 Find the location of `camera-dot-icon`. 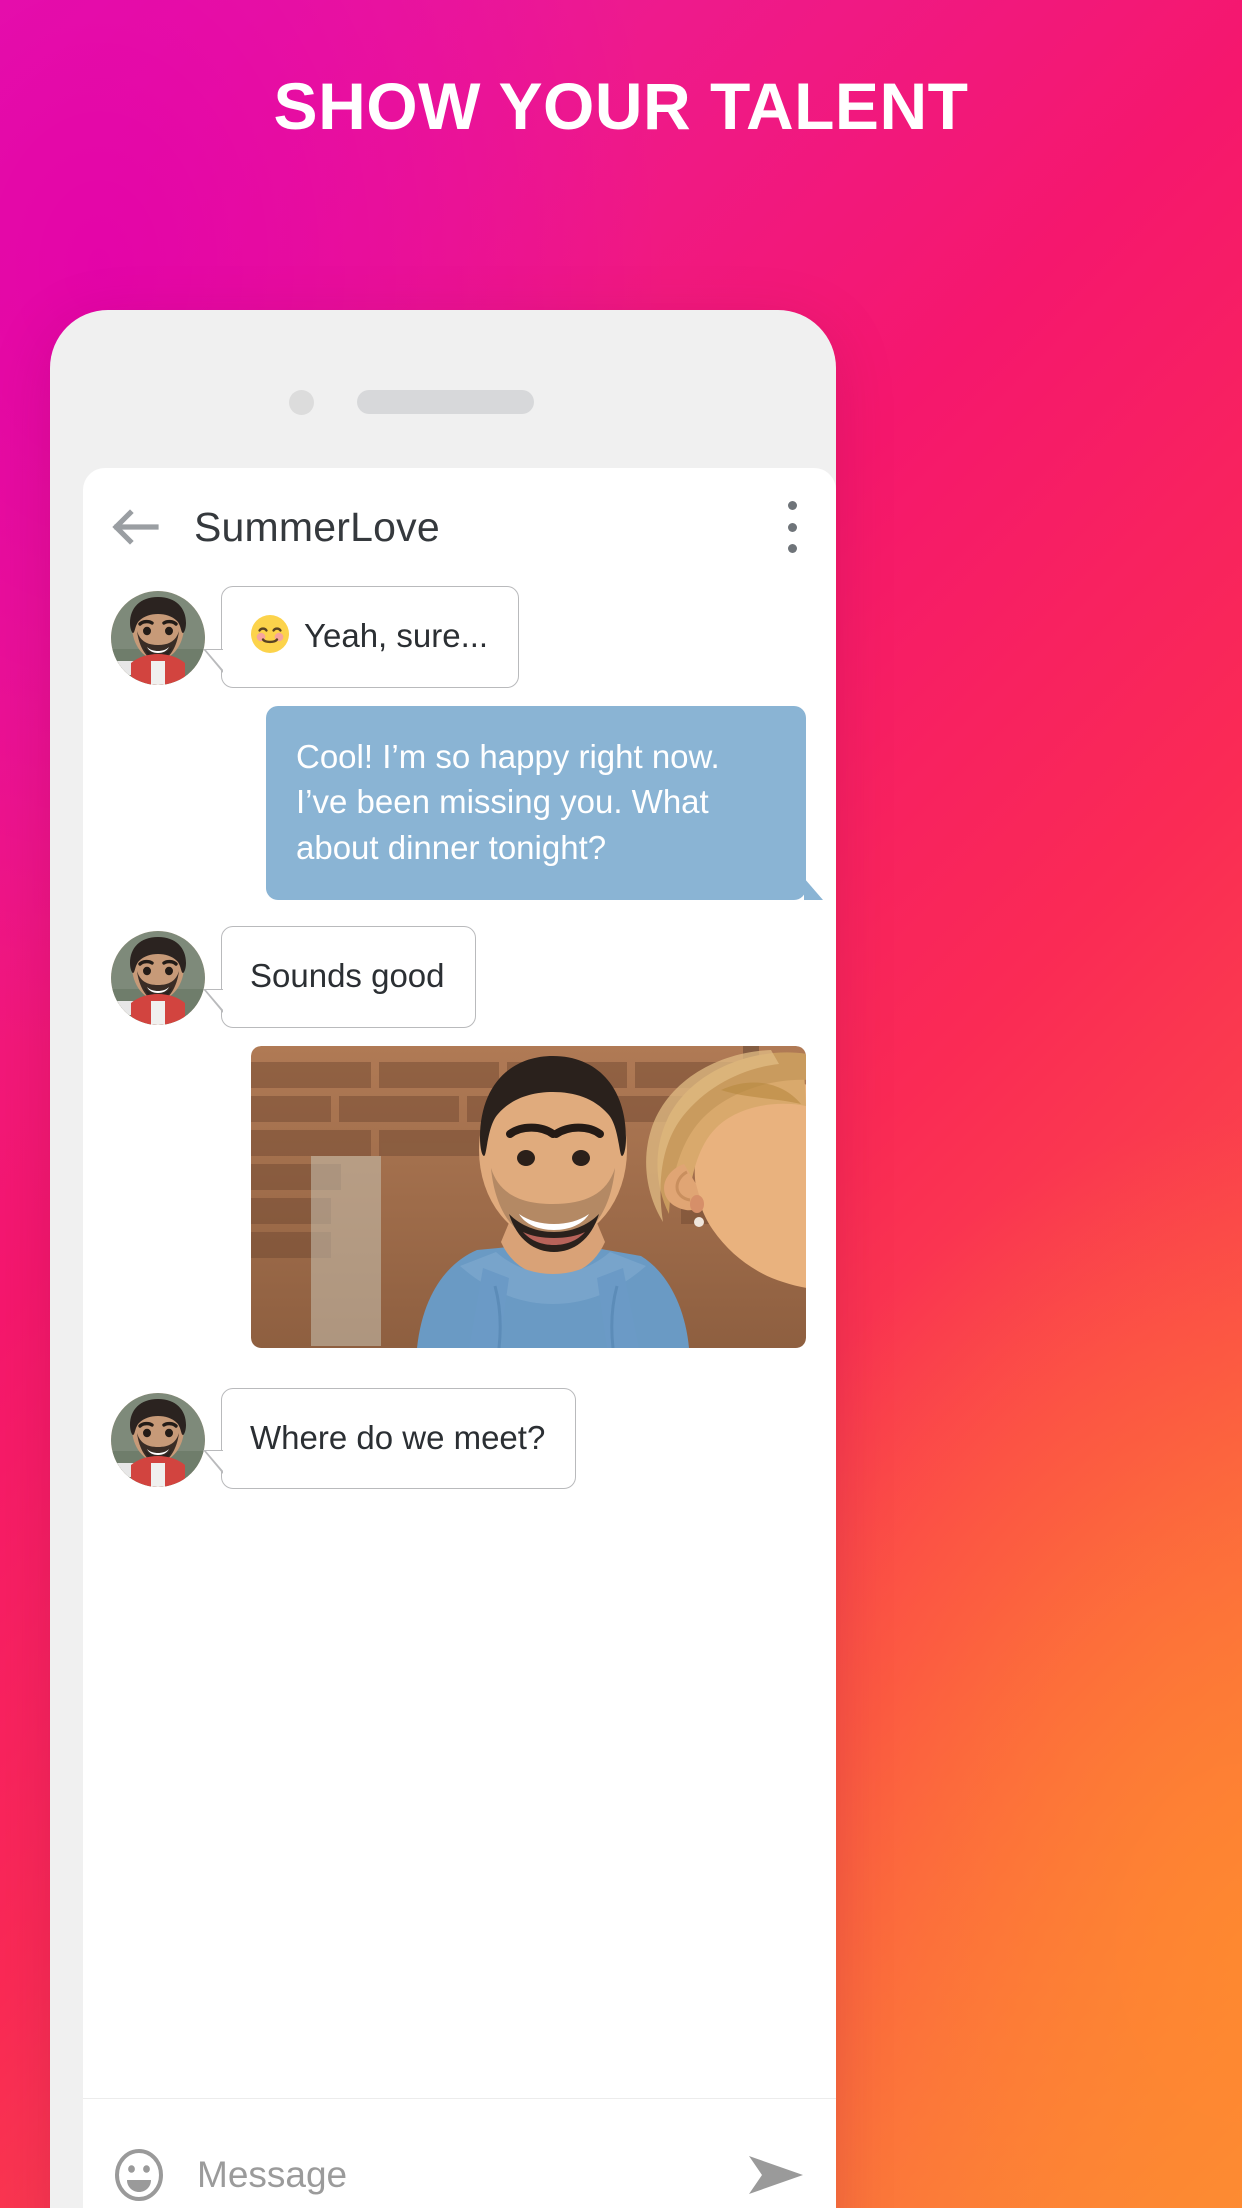

camera-dot-icon is located at coordinates (301, 402).